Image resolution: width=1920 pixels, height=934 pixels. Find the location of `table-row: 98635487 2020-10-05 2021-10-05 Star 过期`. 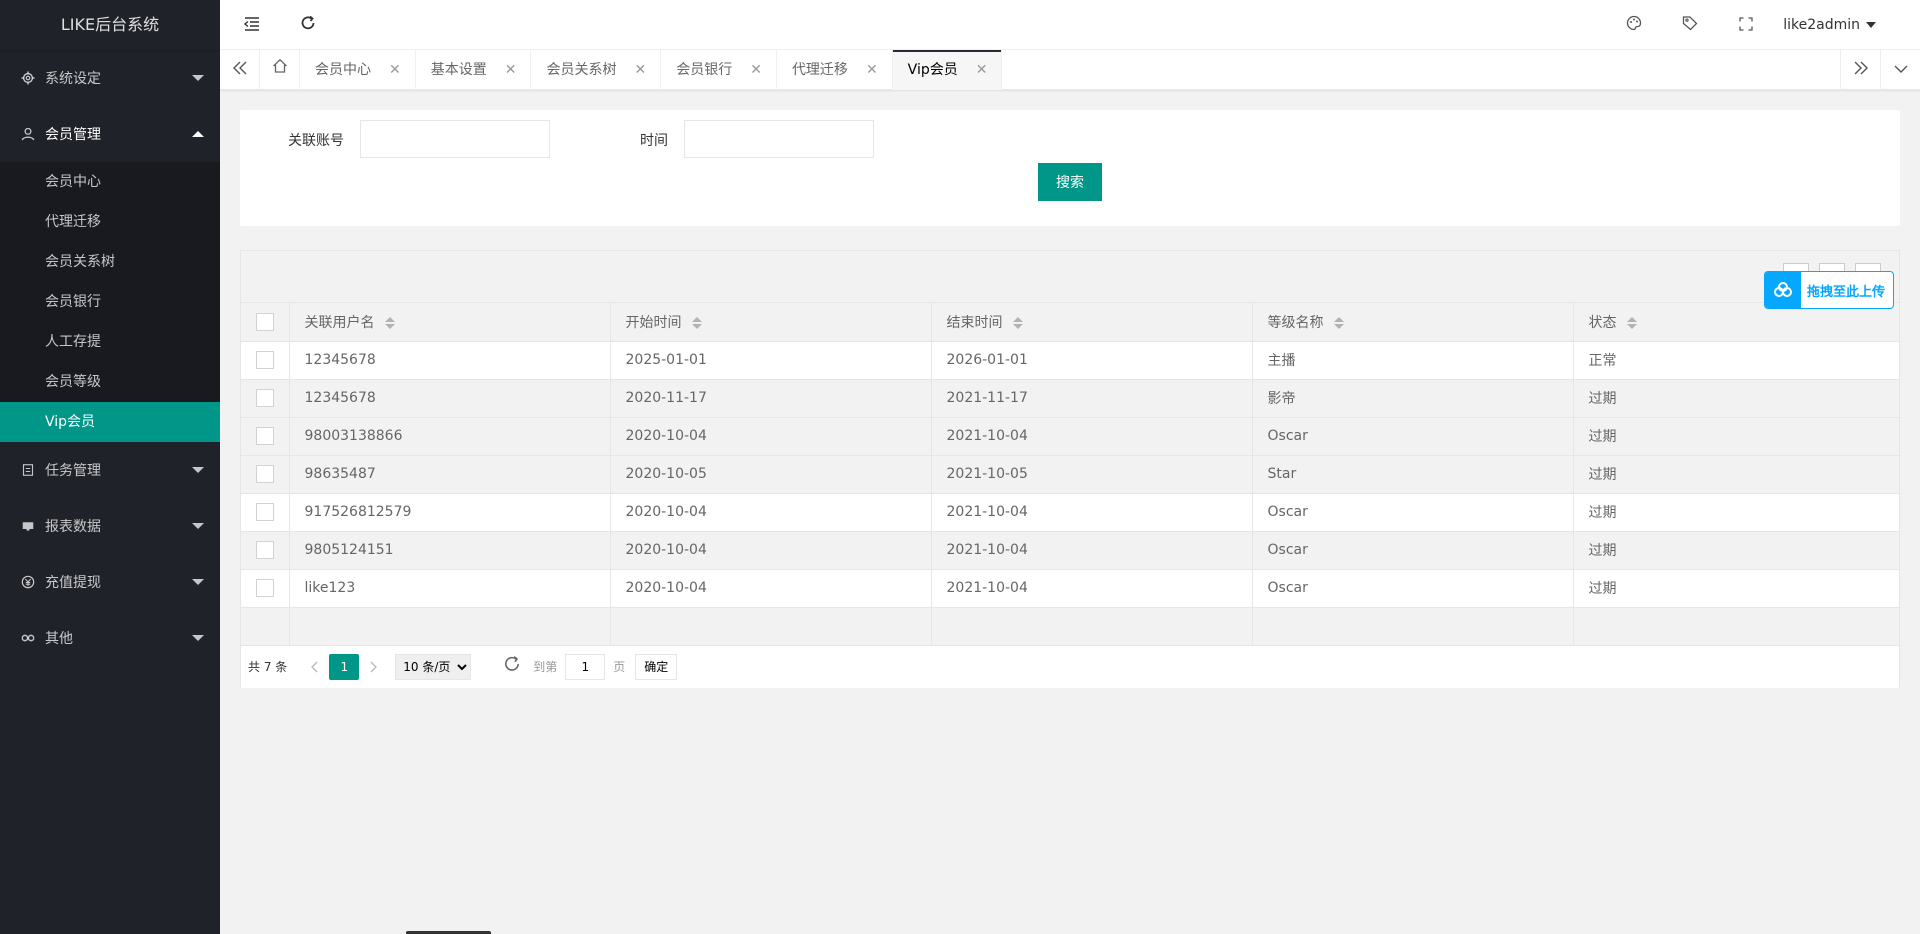

table-row: 98635487 2020-10-05 2021-10-05 Star 过期 is located at coordinates (1070, 474).